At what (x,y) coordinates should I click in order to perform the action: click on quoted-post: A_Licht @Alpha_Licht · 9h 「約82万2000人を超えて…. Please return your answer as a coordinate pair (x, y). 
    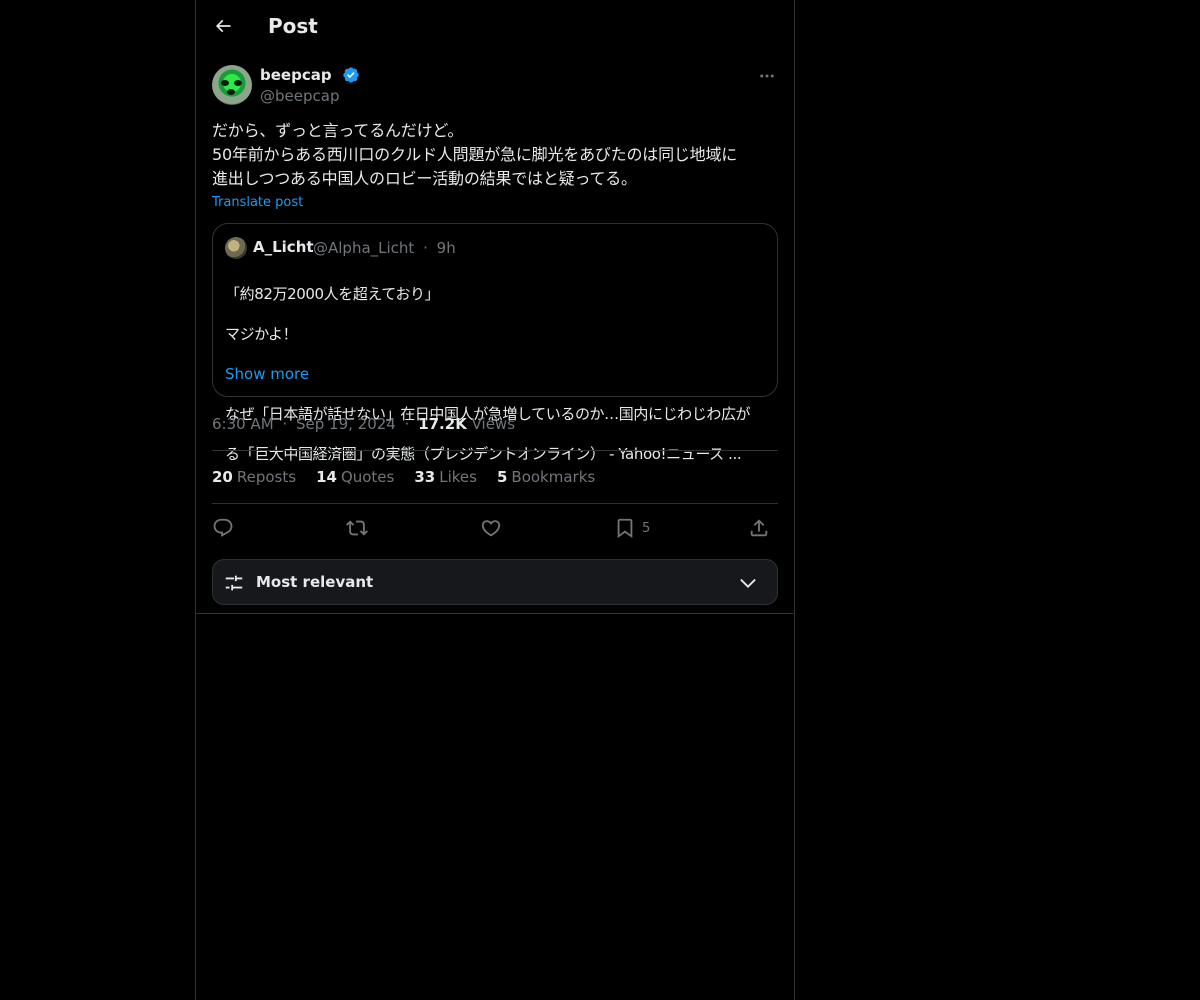
    Looking at the image, I should click on (495, 343).